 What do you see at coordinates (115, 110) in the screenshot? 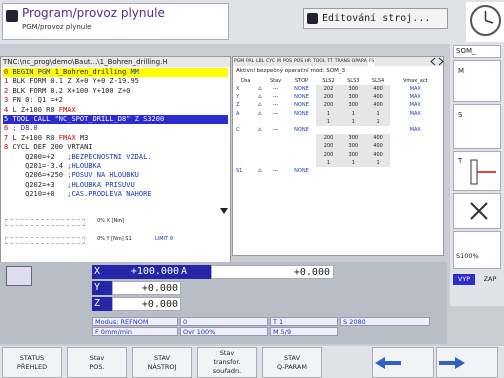
I see `program-line: 4 L Z+100 R0 FMAX` at bounding box center [115, 110].